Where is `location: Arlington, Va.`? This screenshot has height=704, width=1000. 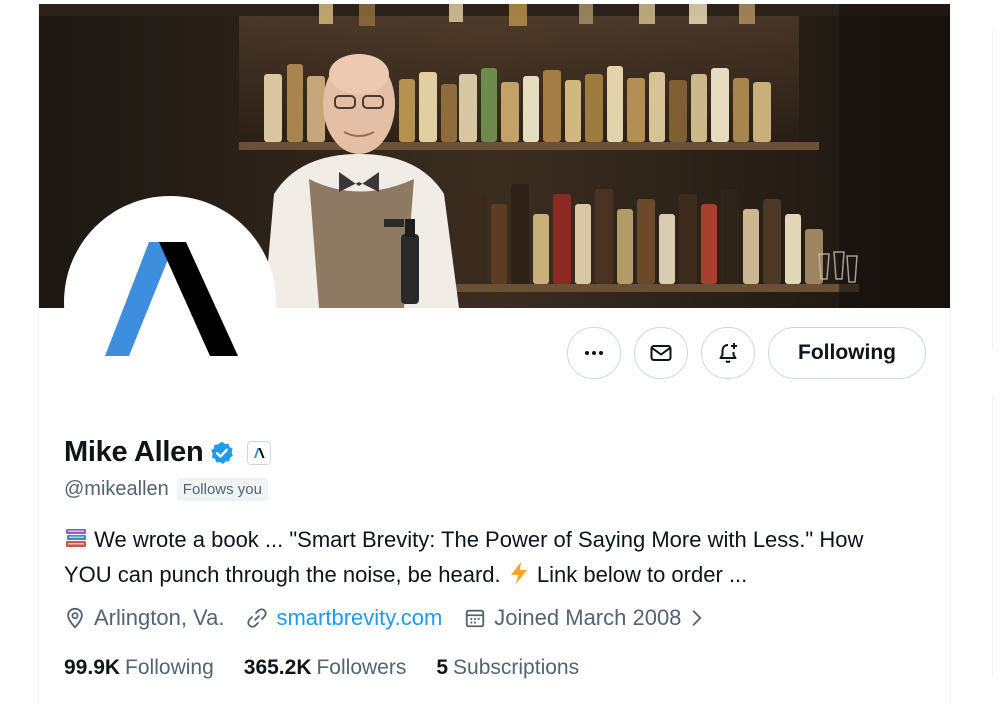
location: Arlington, Va. is located at coordinates (144, 618).